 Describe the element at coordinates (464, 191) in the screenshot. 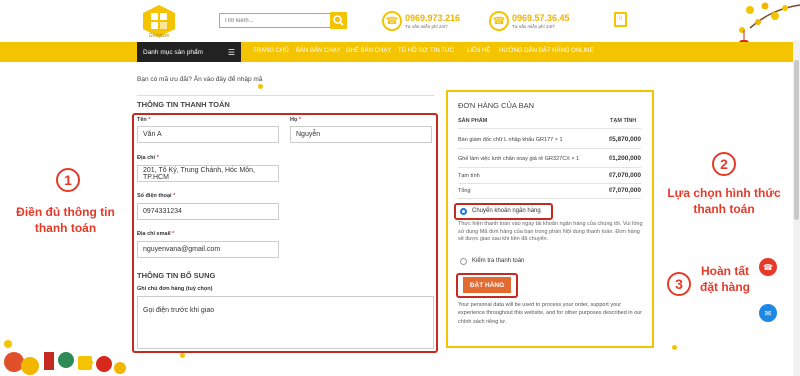

I see `total-label: Tổng` at that location.